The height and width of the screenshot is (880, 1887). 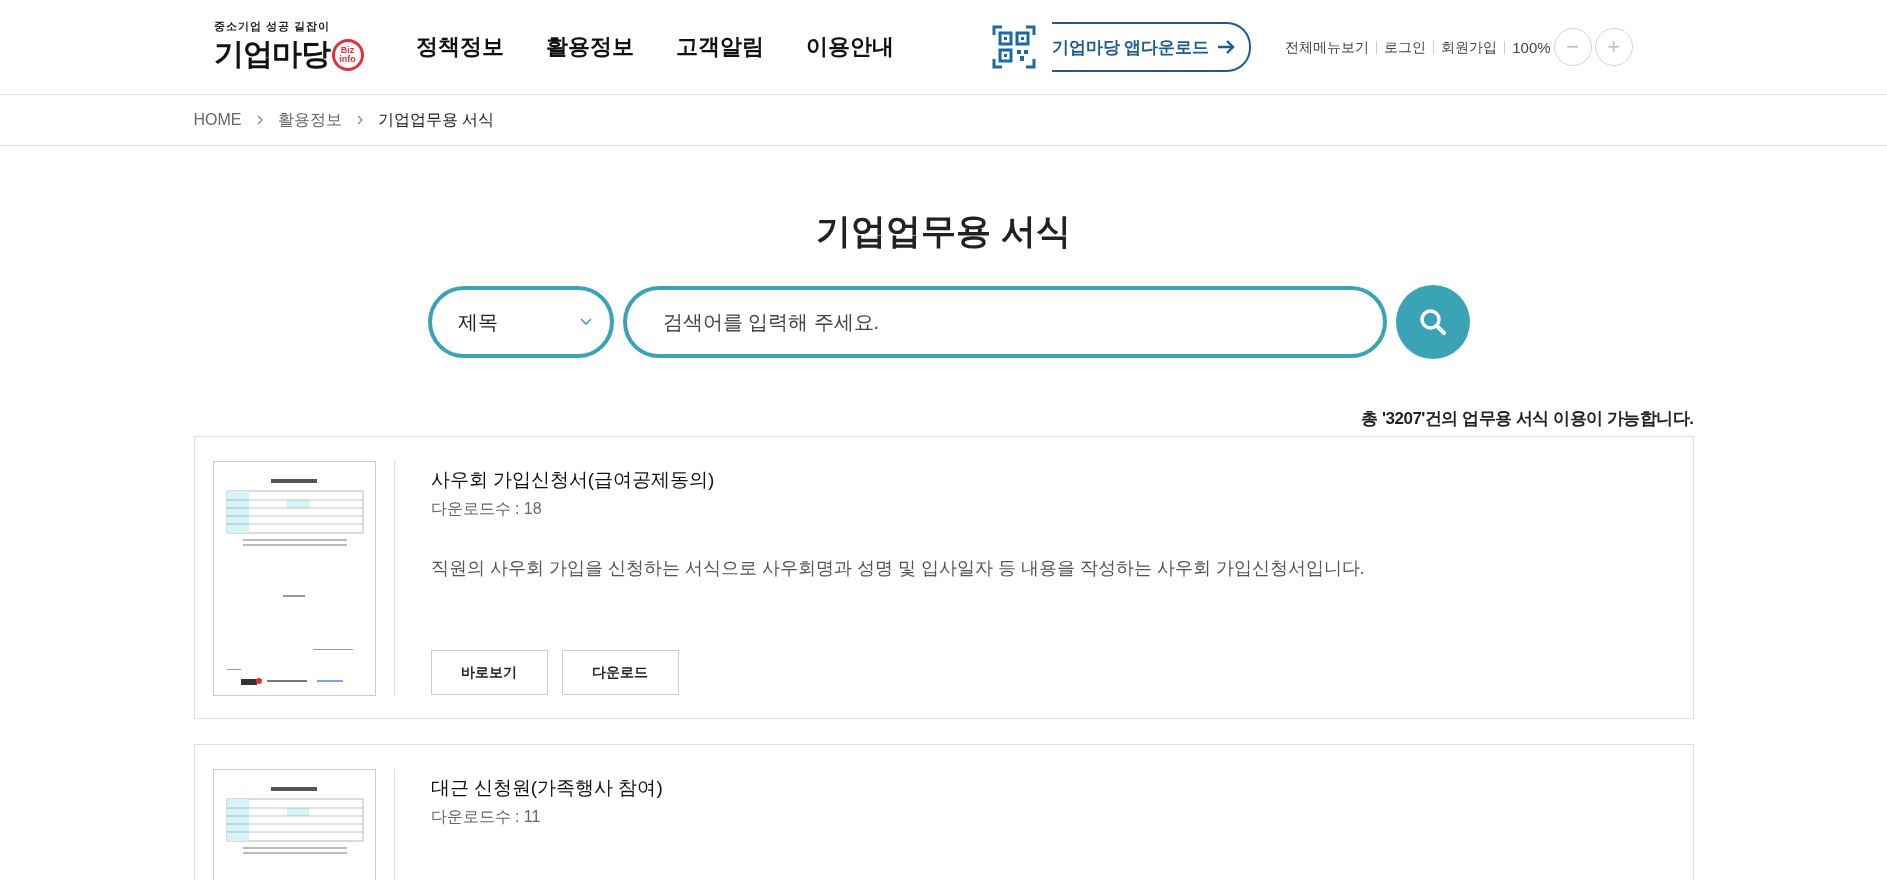 I want to click on download-count: 다운로드수 : 11, so click(x=486, y=817).